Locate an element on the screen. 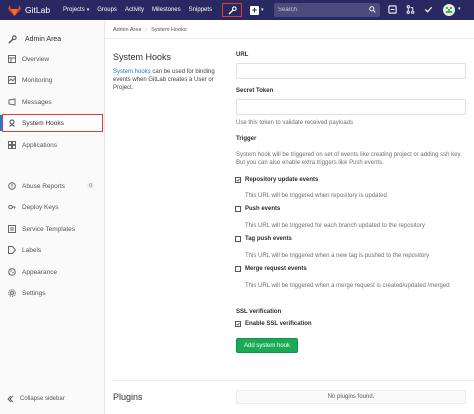  messages-icon is located at coordinates (11, 102).